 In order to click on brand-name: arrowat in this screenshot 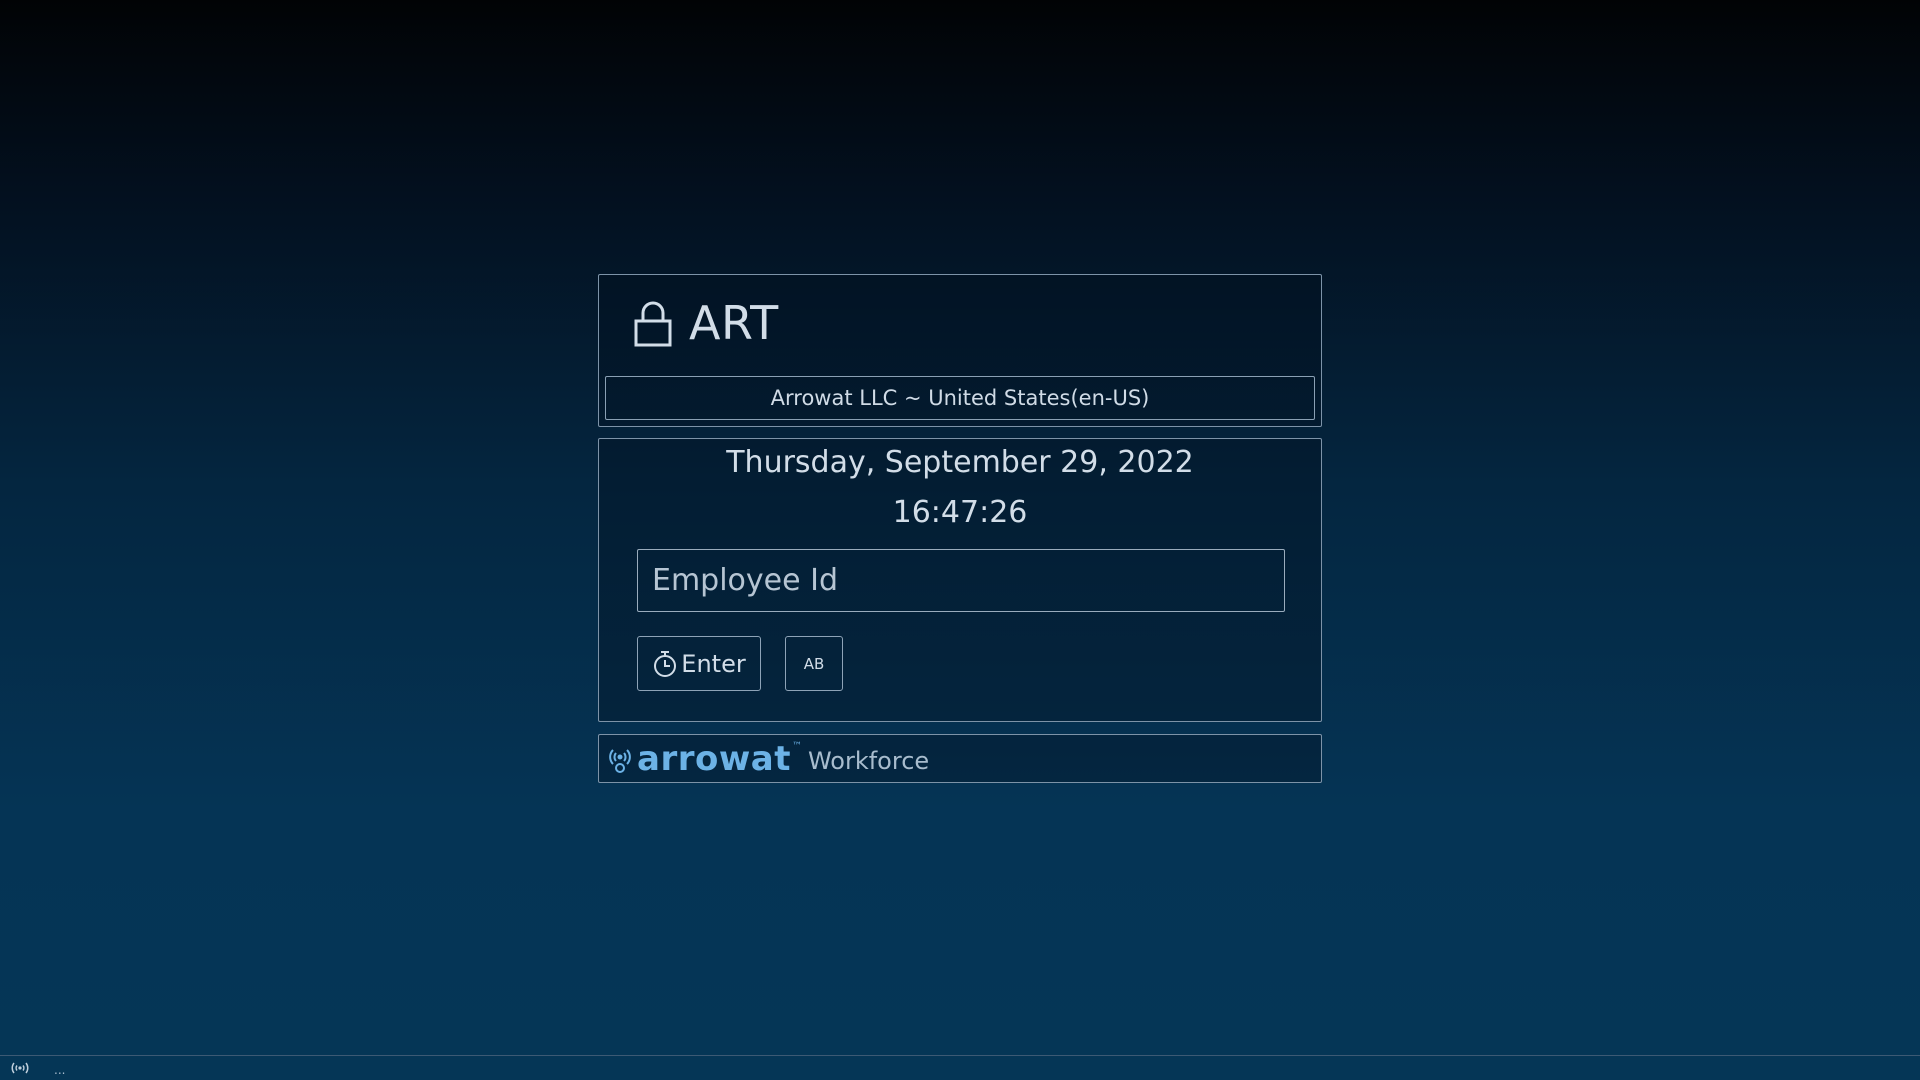, I will do `click(714, 758)`.